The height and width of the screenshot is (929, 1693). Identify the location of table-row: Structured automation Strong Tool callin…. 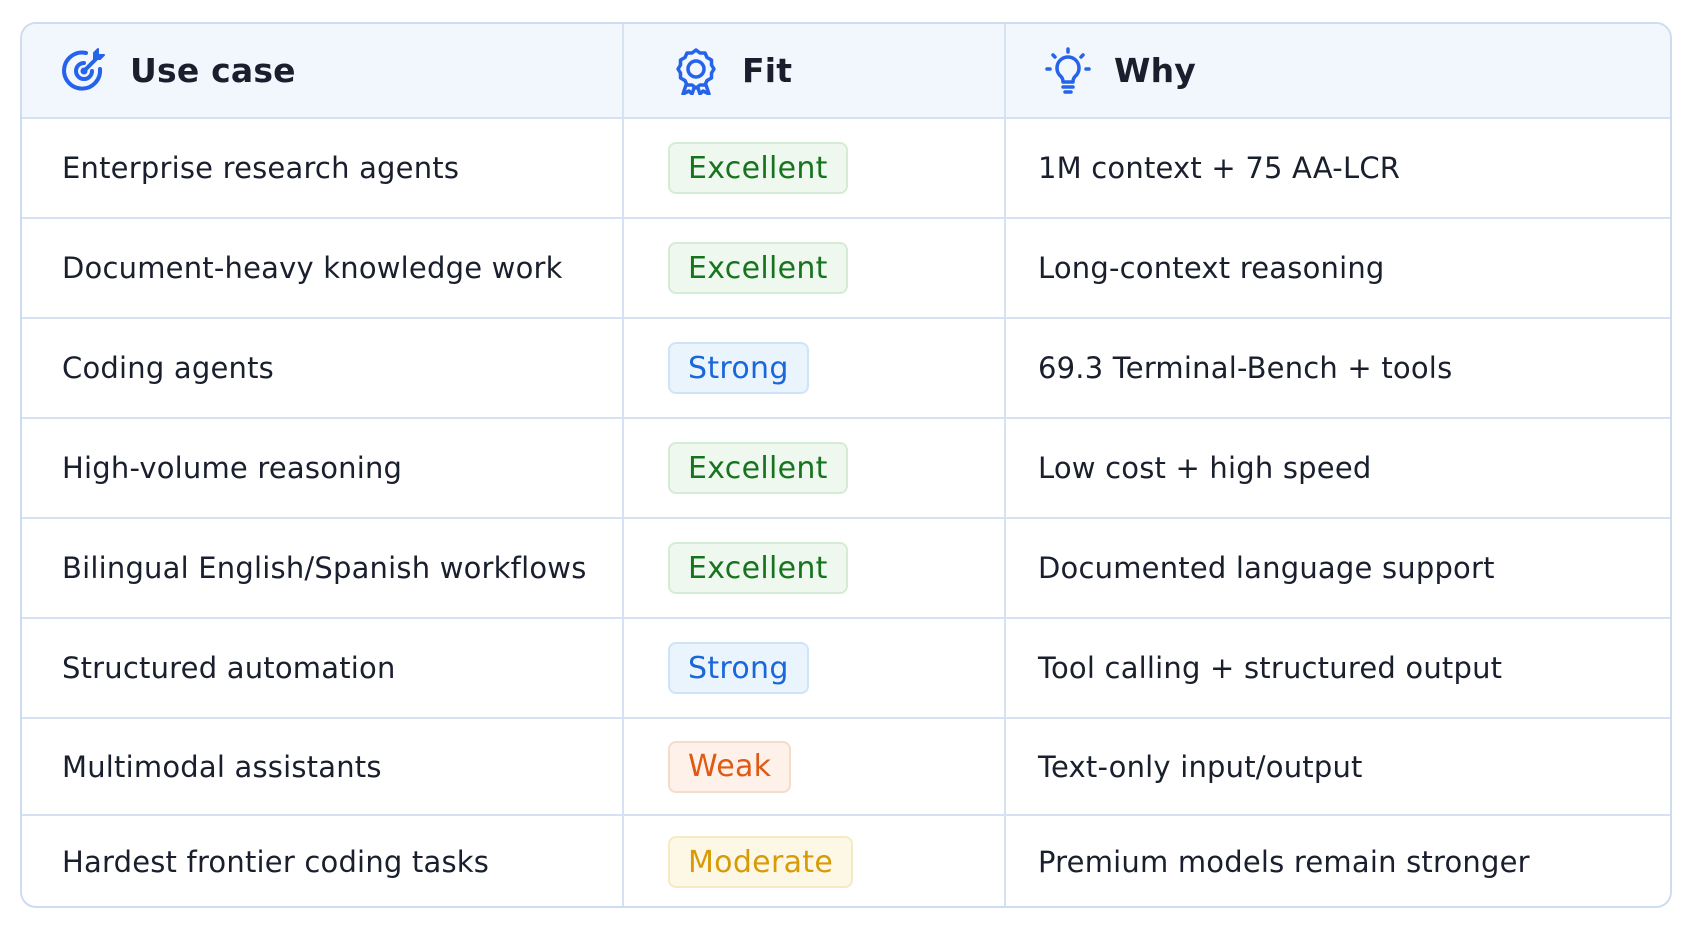
(846, 669).